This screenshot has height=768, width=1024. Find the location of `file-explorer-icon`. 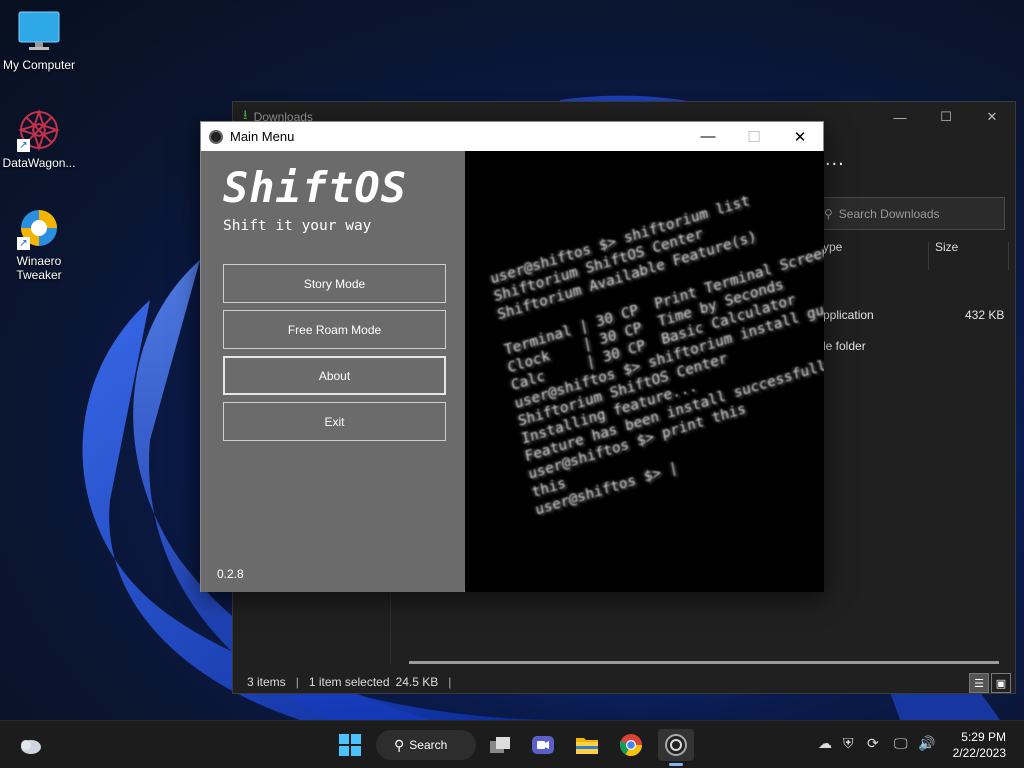

file-explorer-icon is located at coordinates (587, 746).